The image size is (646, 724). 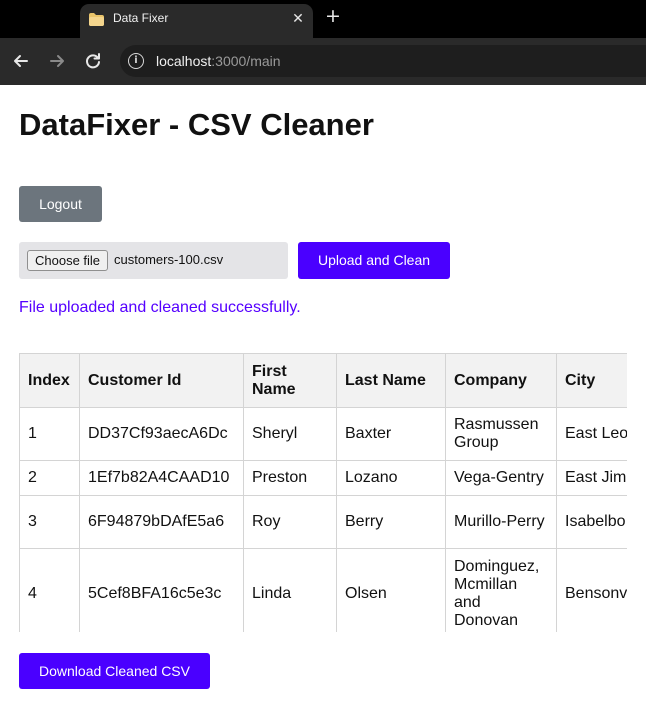 I want to click on site-info-icon: i, so click(x=136, y=61).